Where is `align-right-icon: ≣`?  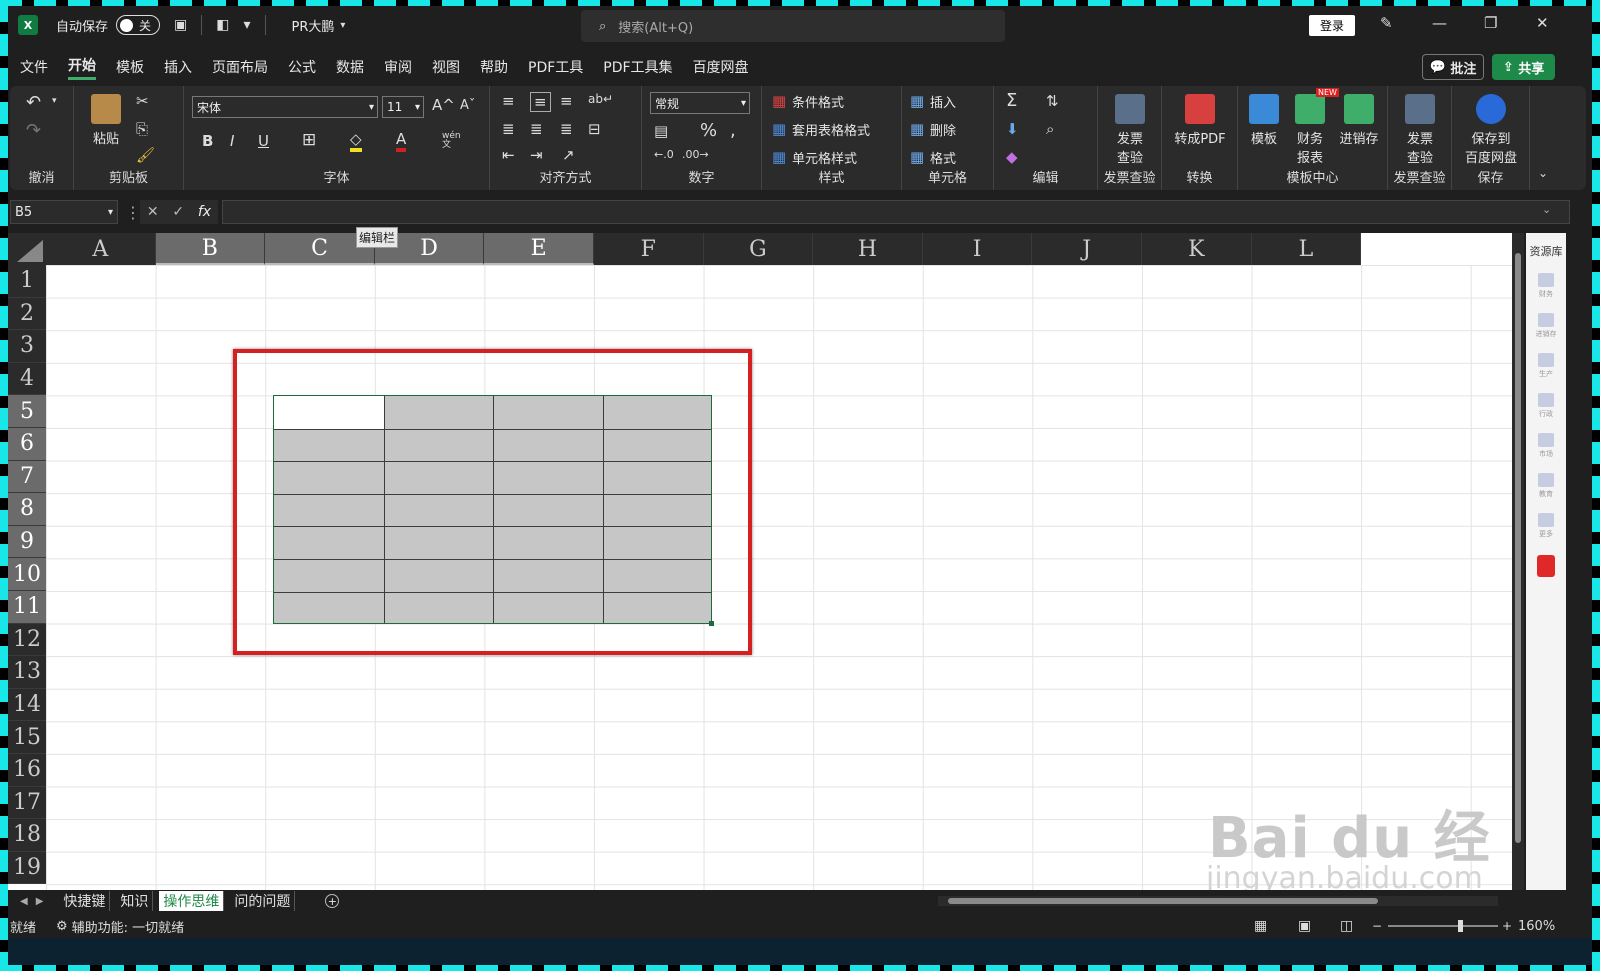
align-right-icon: ≣ is located at coordinates (566, 129).